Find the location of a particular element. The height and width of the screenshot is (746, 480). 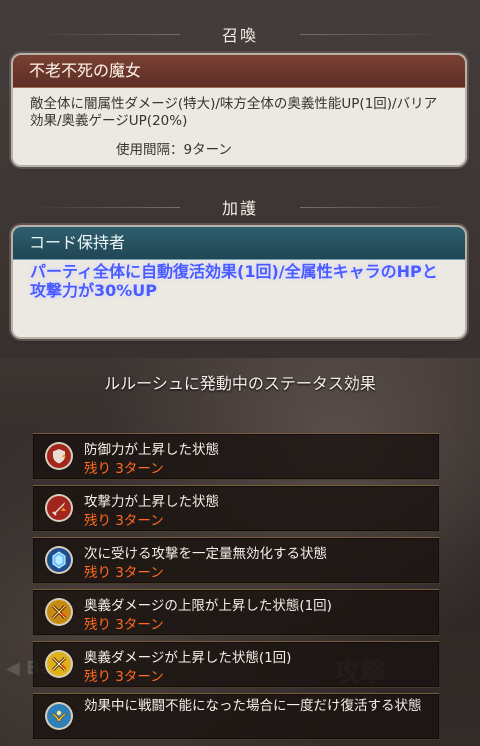

barrier-icon is located at coordinates (59, 560).